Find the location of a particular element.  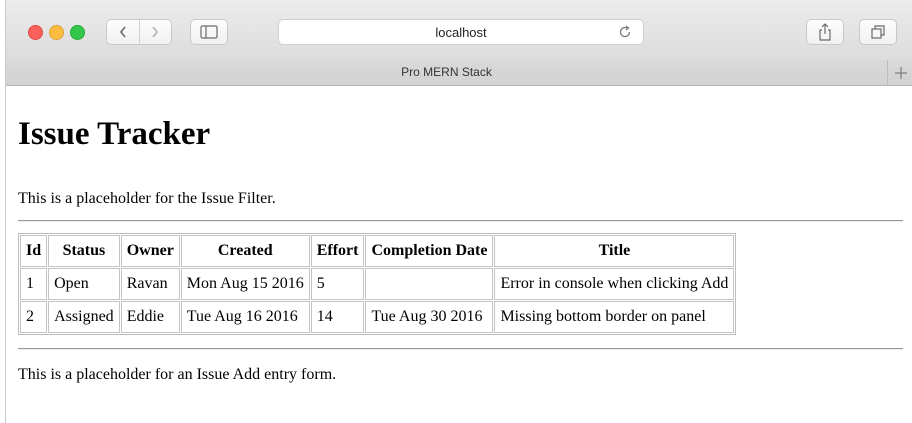

page-title: Issue Tracker is located at coordinates (114, 134).